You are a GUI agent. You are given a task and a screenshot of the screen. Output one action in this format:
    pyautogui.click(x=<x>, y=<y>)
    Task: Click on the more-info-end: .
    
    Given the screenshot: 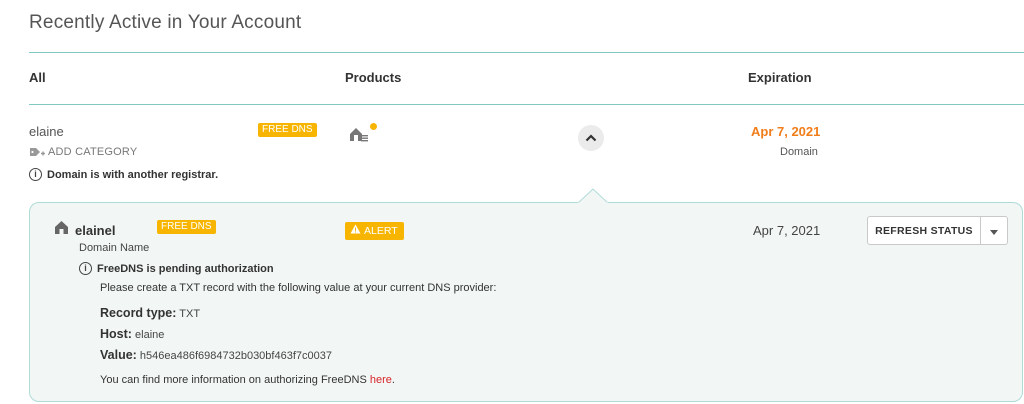 What is the action you would take?
    pyautogui.click(x=393, y=380)
    